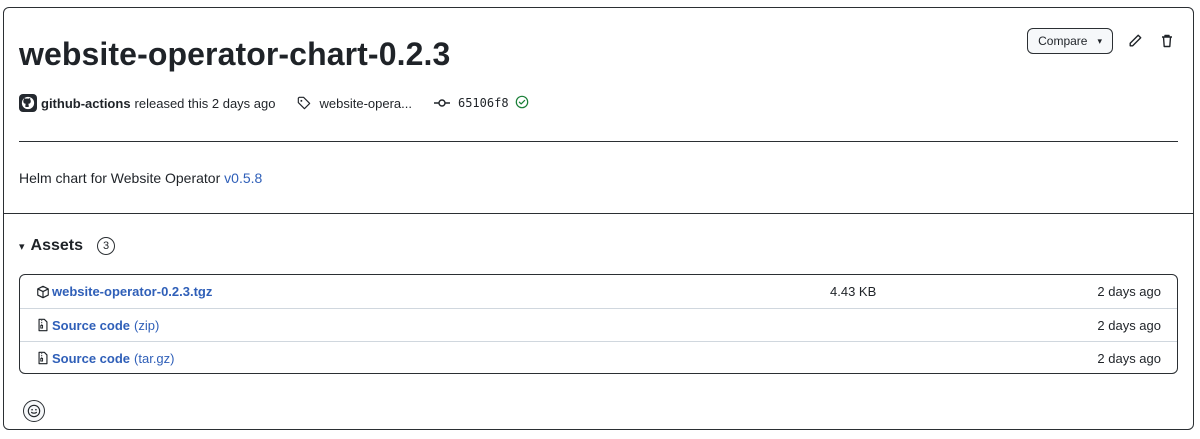  Describe the element at coordinates (1063, 41) in the screenshot. I see `compare-label: Compare` at that location.